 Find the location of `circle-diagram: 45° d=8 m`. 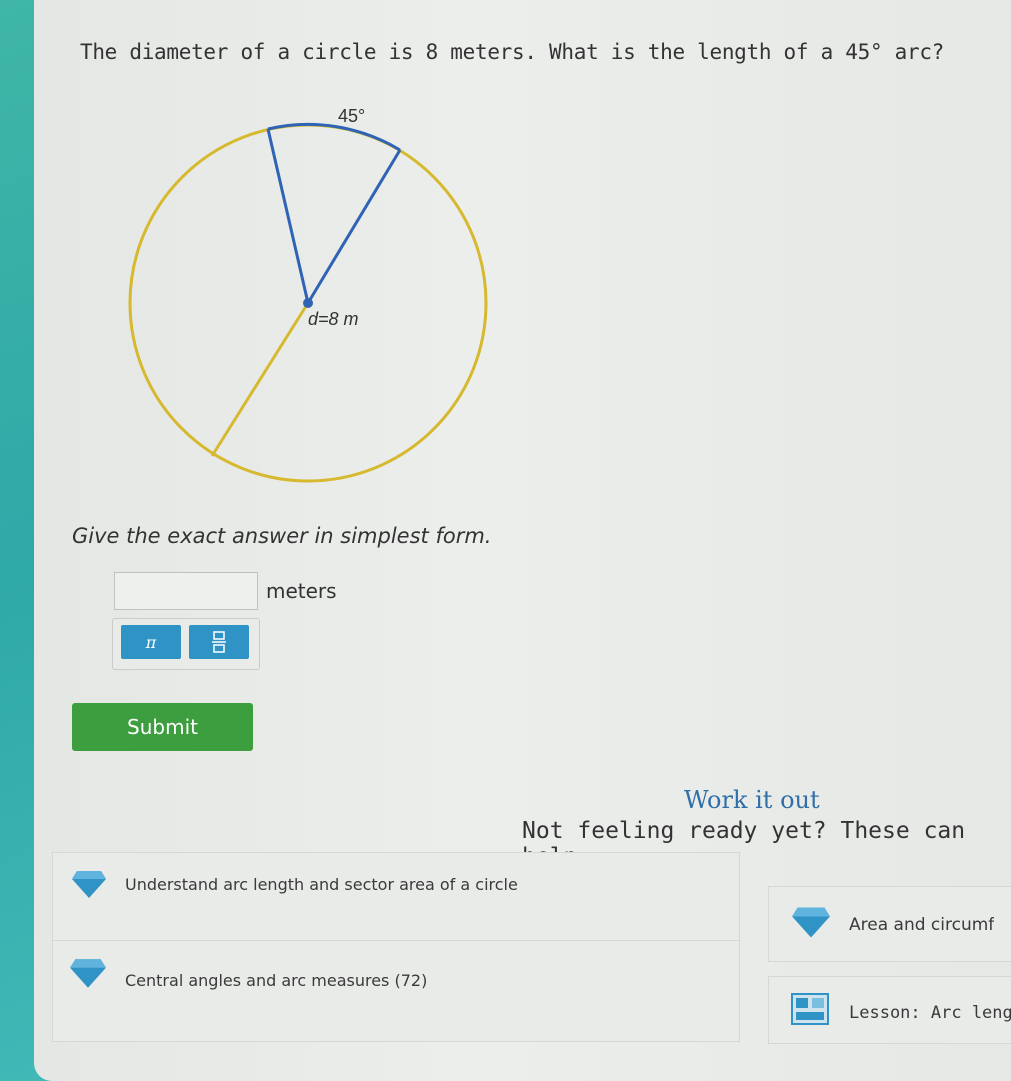

circle-diagram: 45° d=8 m is located at coordinates (308, 294).